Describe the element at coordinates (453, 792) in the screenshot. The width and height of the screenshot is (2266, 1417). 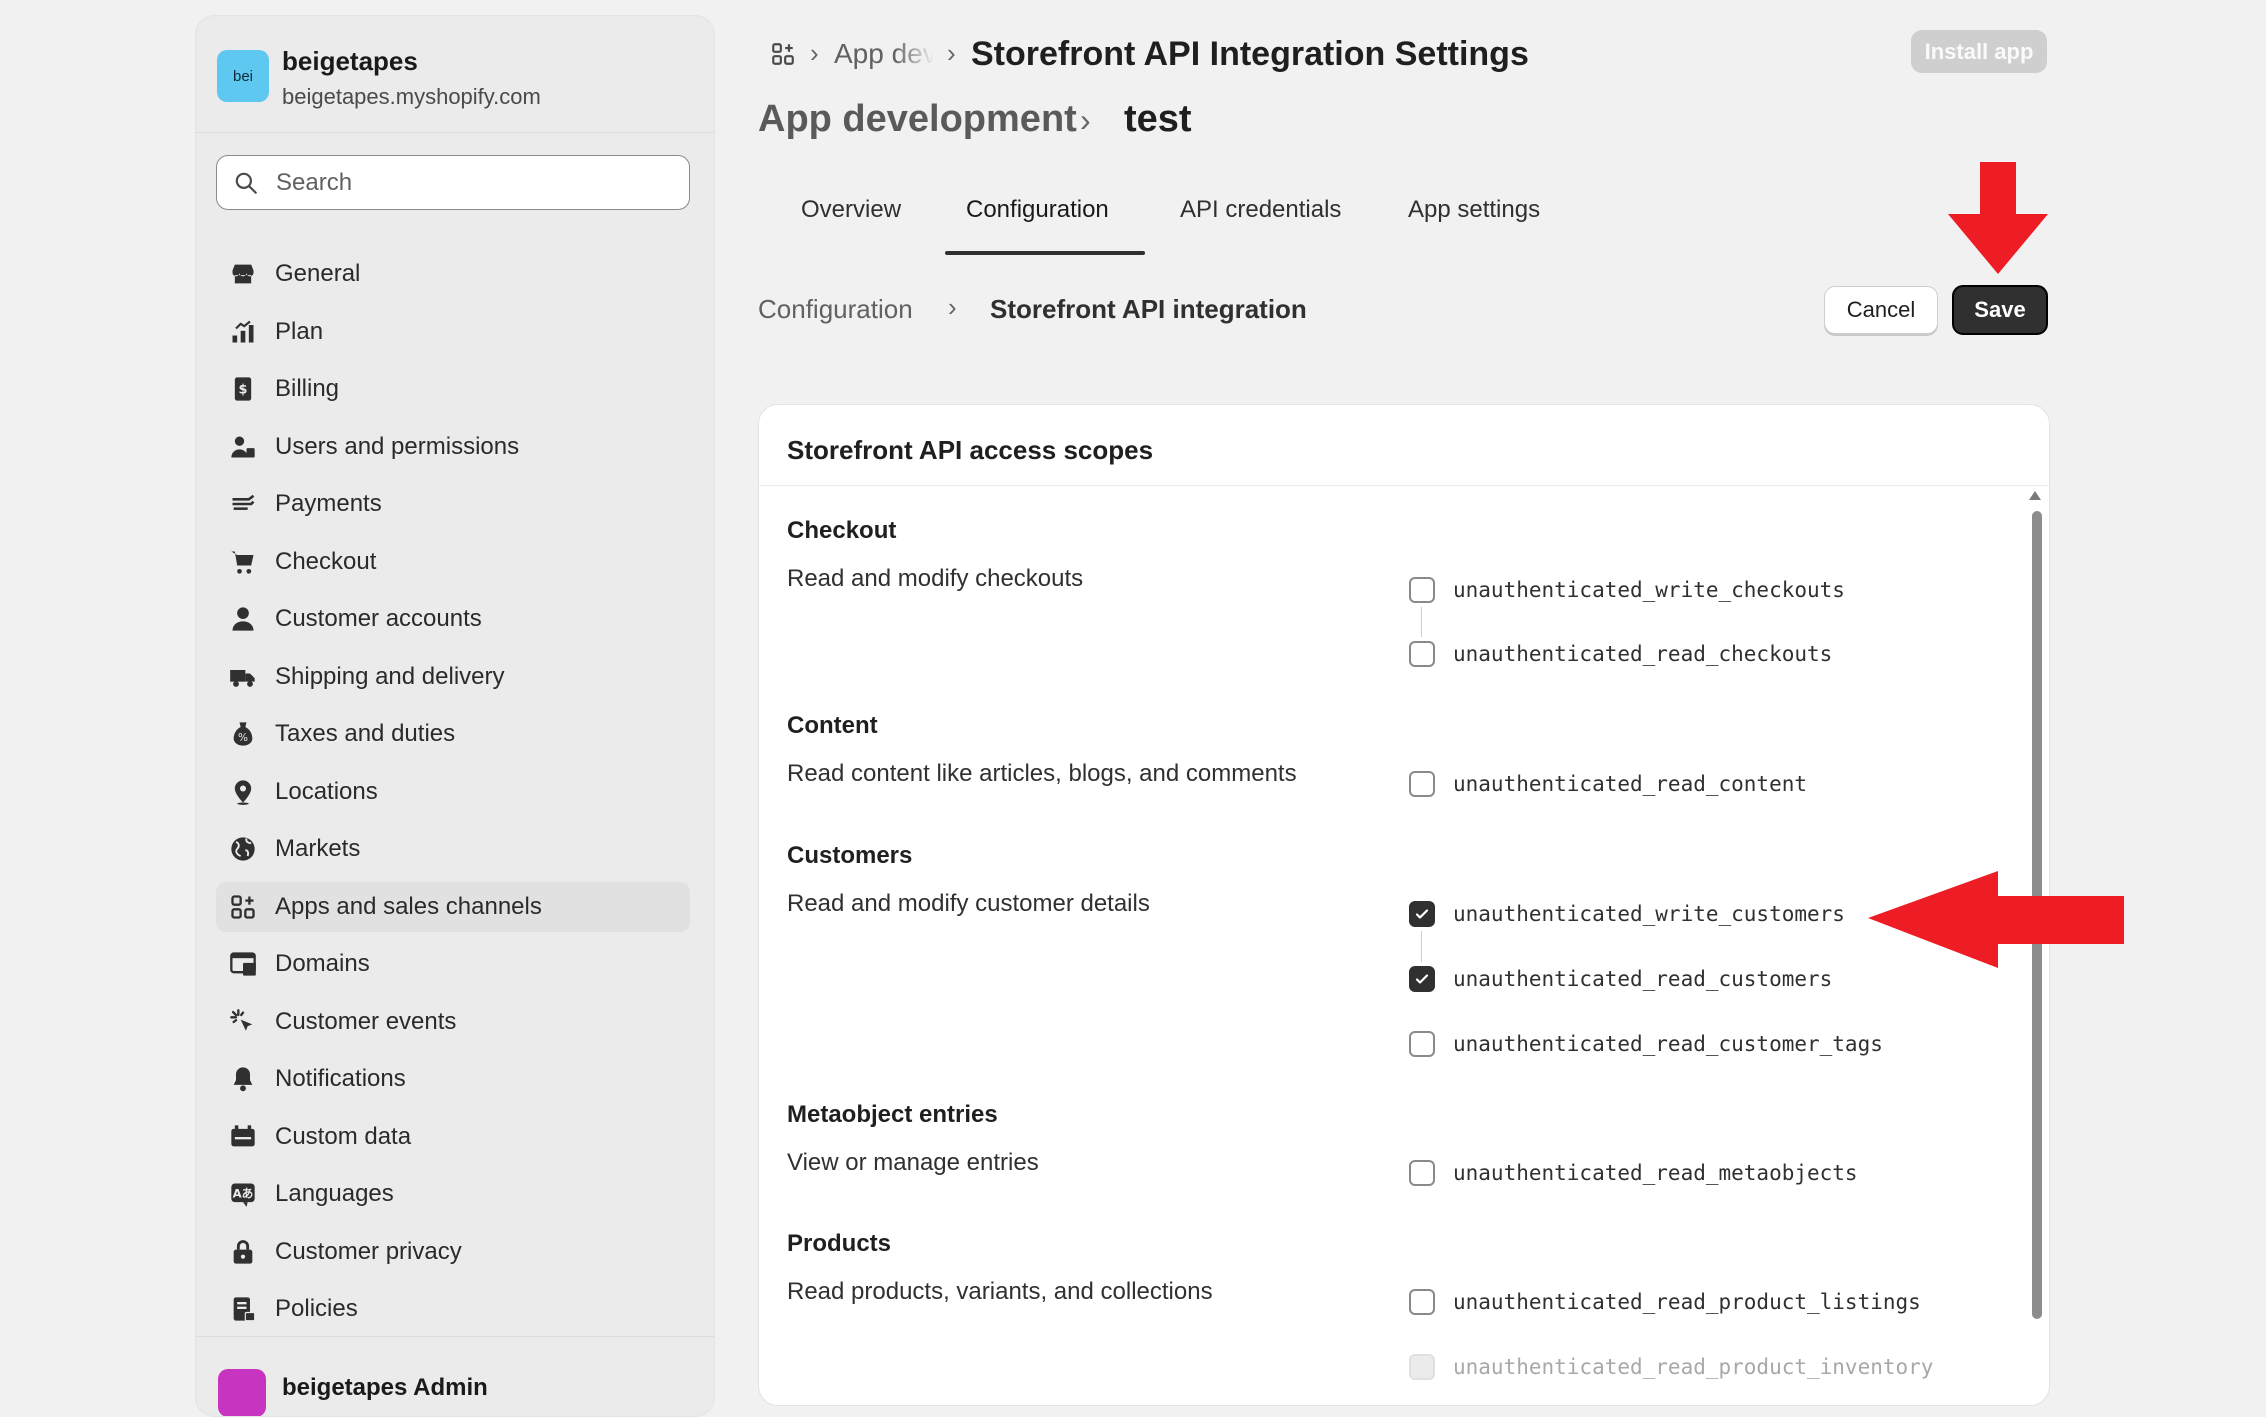
I see `sidebar-item-locations: Locations` at that location.